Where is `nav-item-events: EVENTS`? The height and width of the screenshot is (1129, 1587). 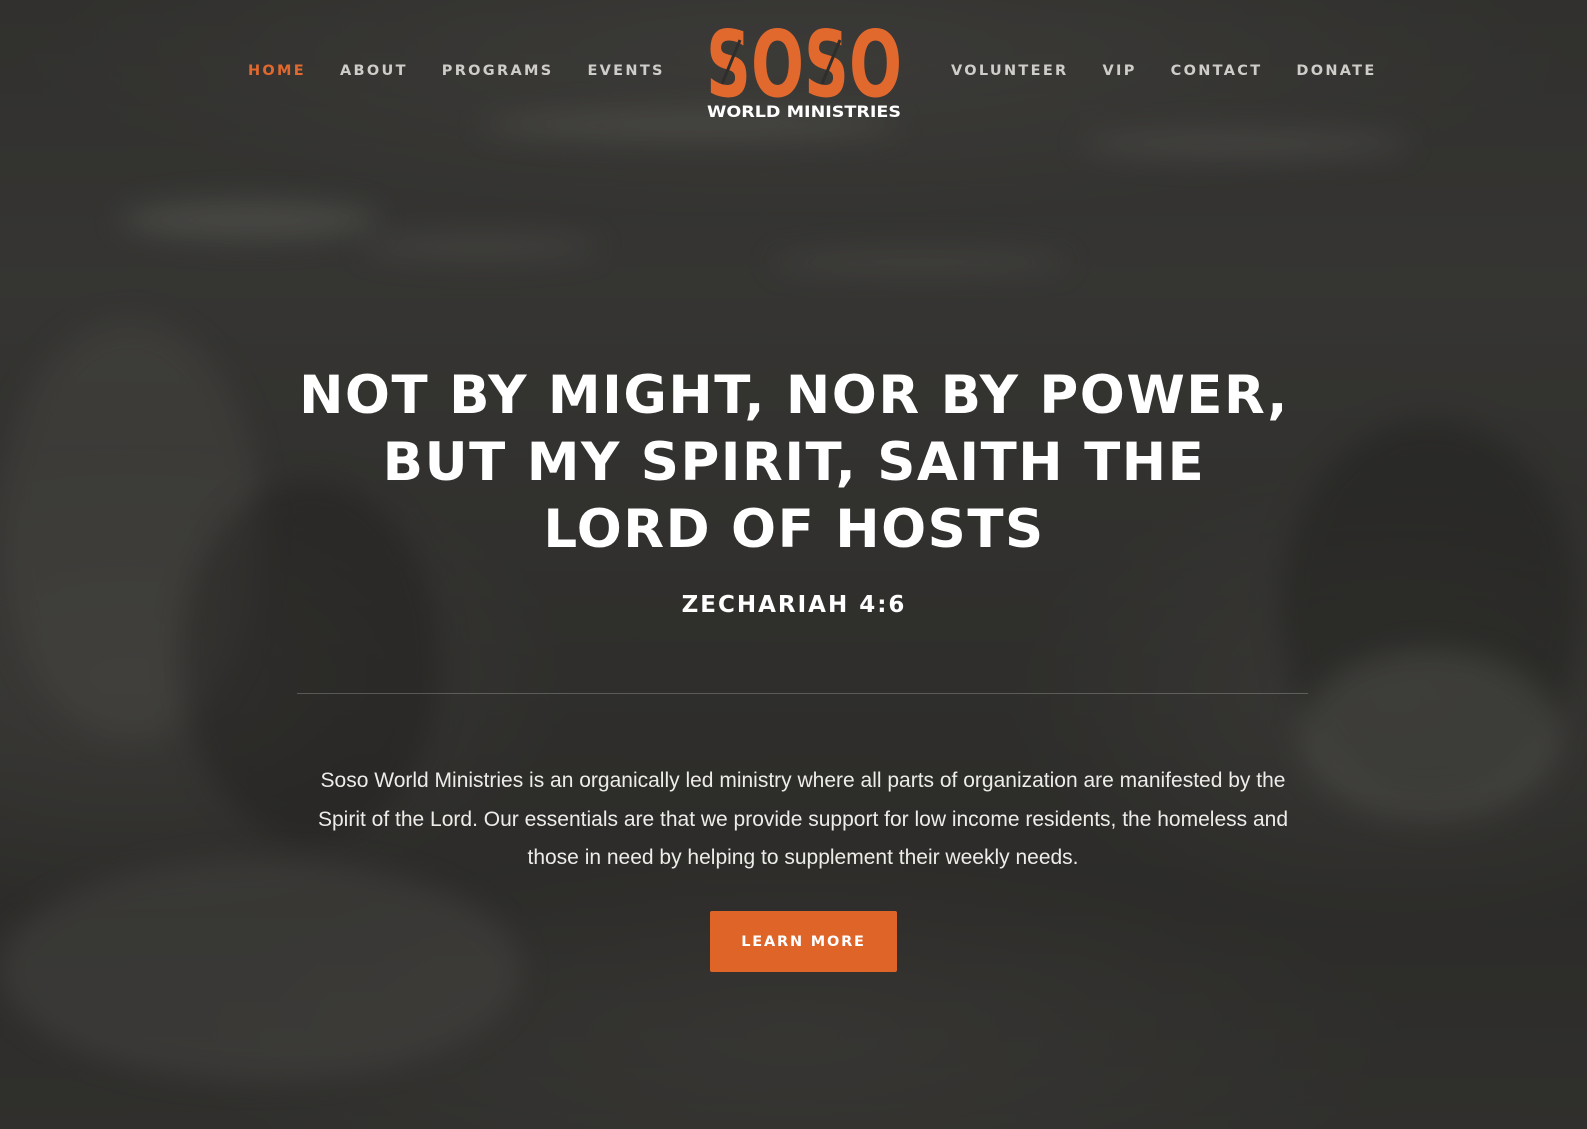
nav-item-events: EVENTS is located at coordinates (625, 71).